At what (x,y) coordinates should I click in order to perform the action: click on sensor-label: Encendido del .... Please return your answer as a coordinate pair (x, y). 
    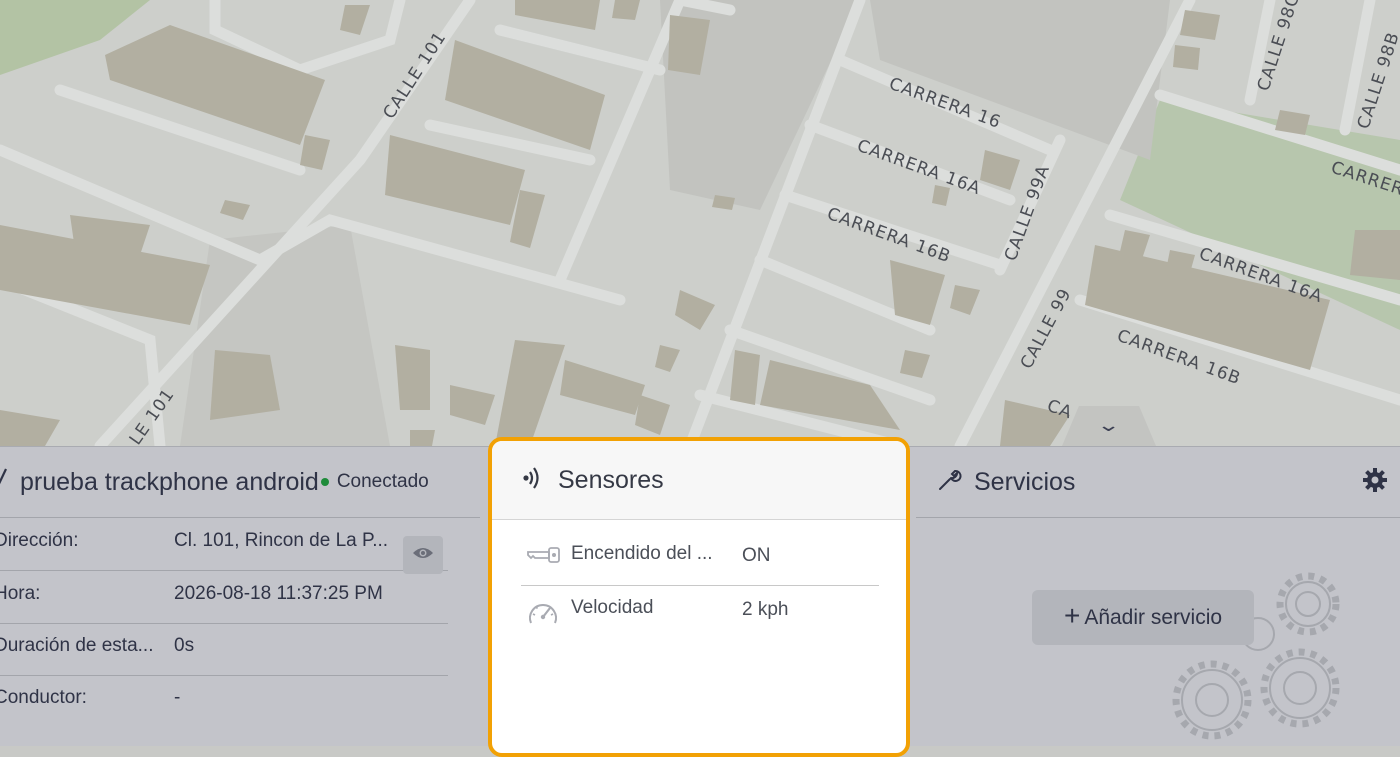
    Looking at the image, I should click on (642, 553).